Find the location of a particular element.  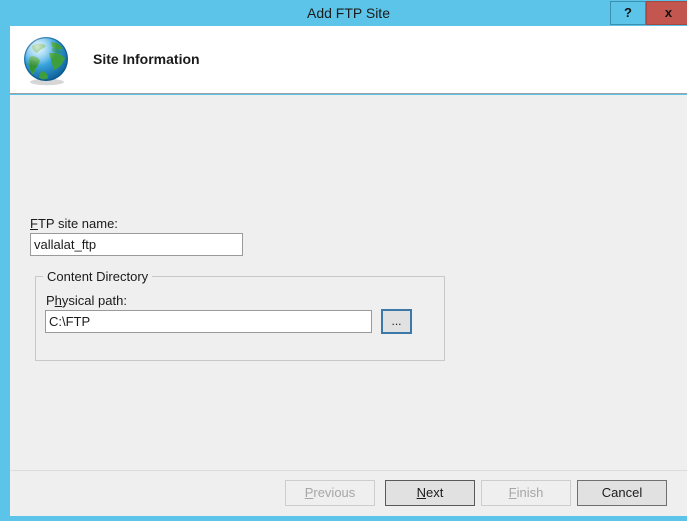

finish-button: Finish is located at coordinates (526, 493).